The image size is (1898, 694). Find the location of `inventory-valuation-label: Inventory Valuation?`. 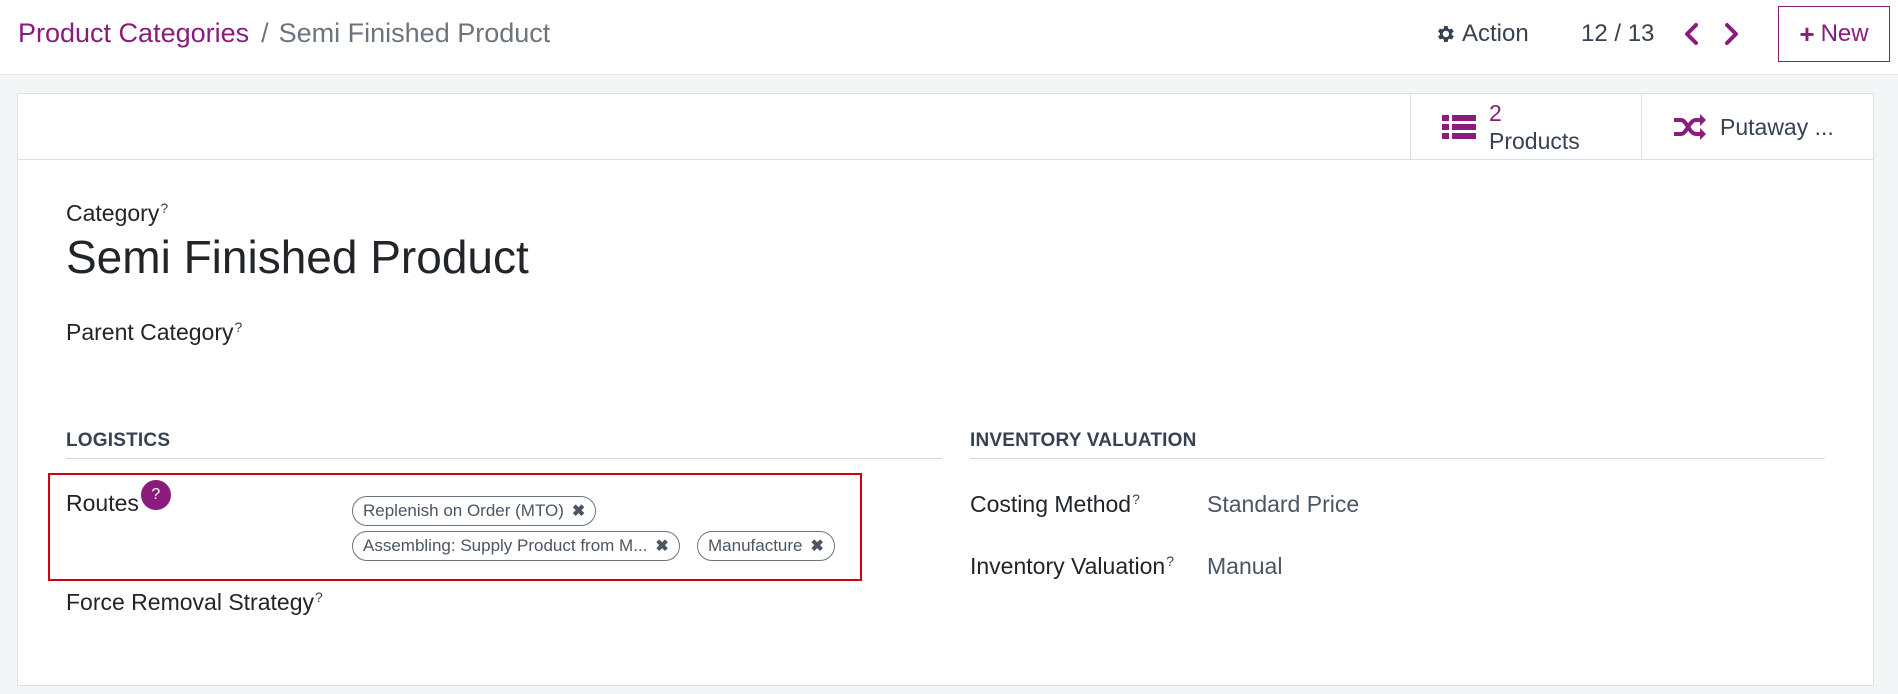

inventory-valuation-label: Inventory Valuation? is located at coordinates (1072, 566).